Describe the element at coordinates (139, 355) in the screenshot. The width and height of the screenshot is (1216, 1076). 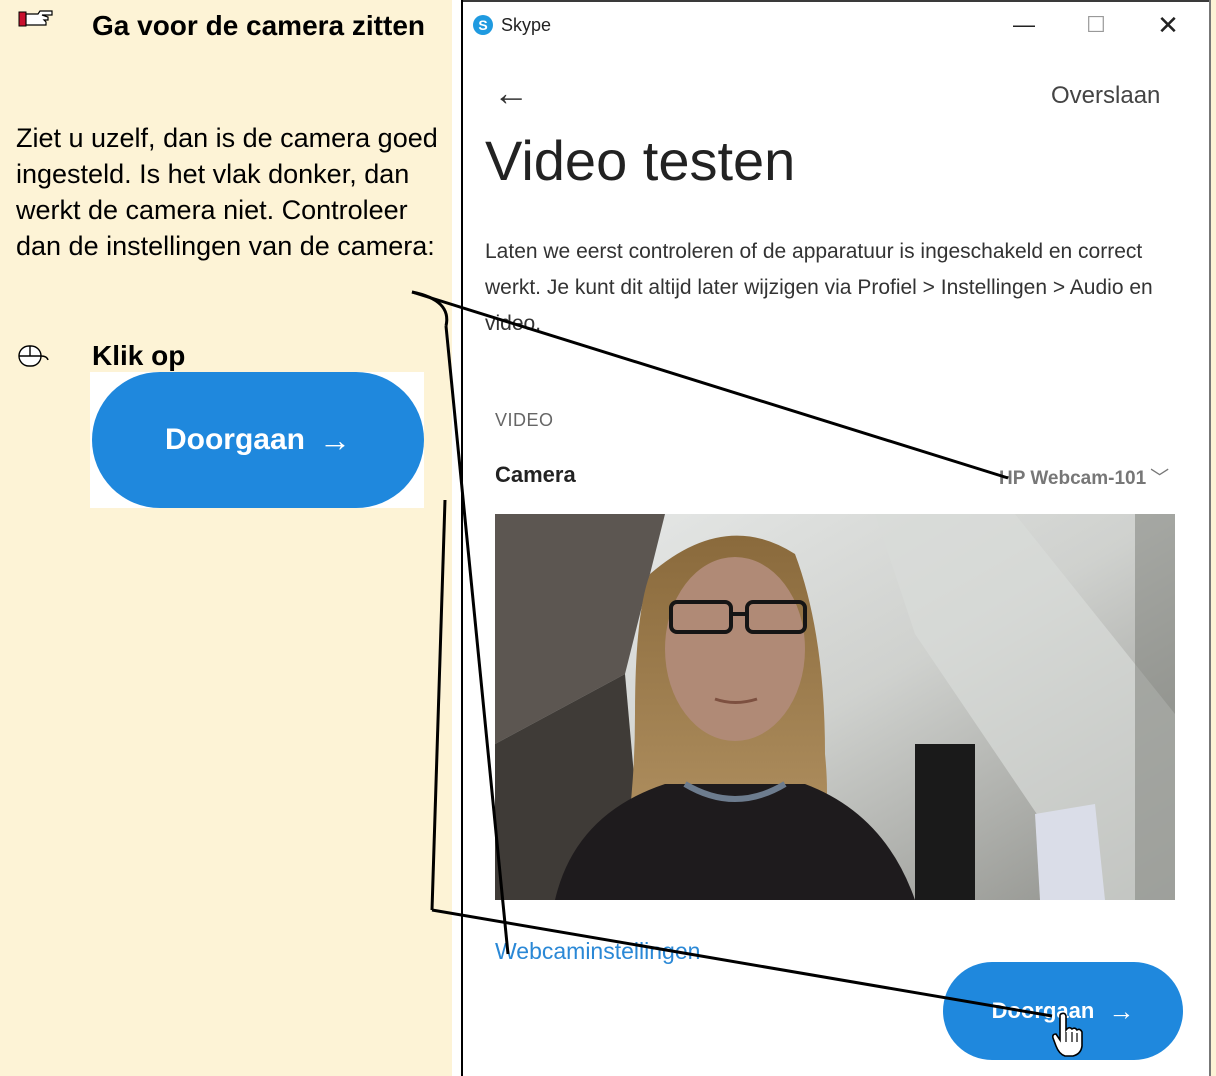
I see `click-instruction: Klik op` at that location.